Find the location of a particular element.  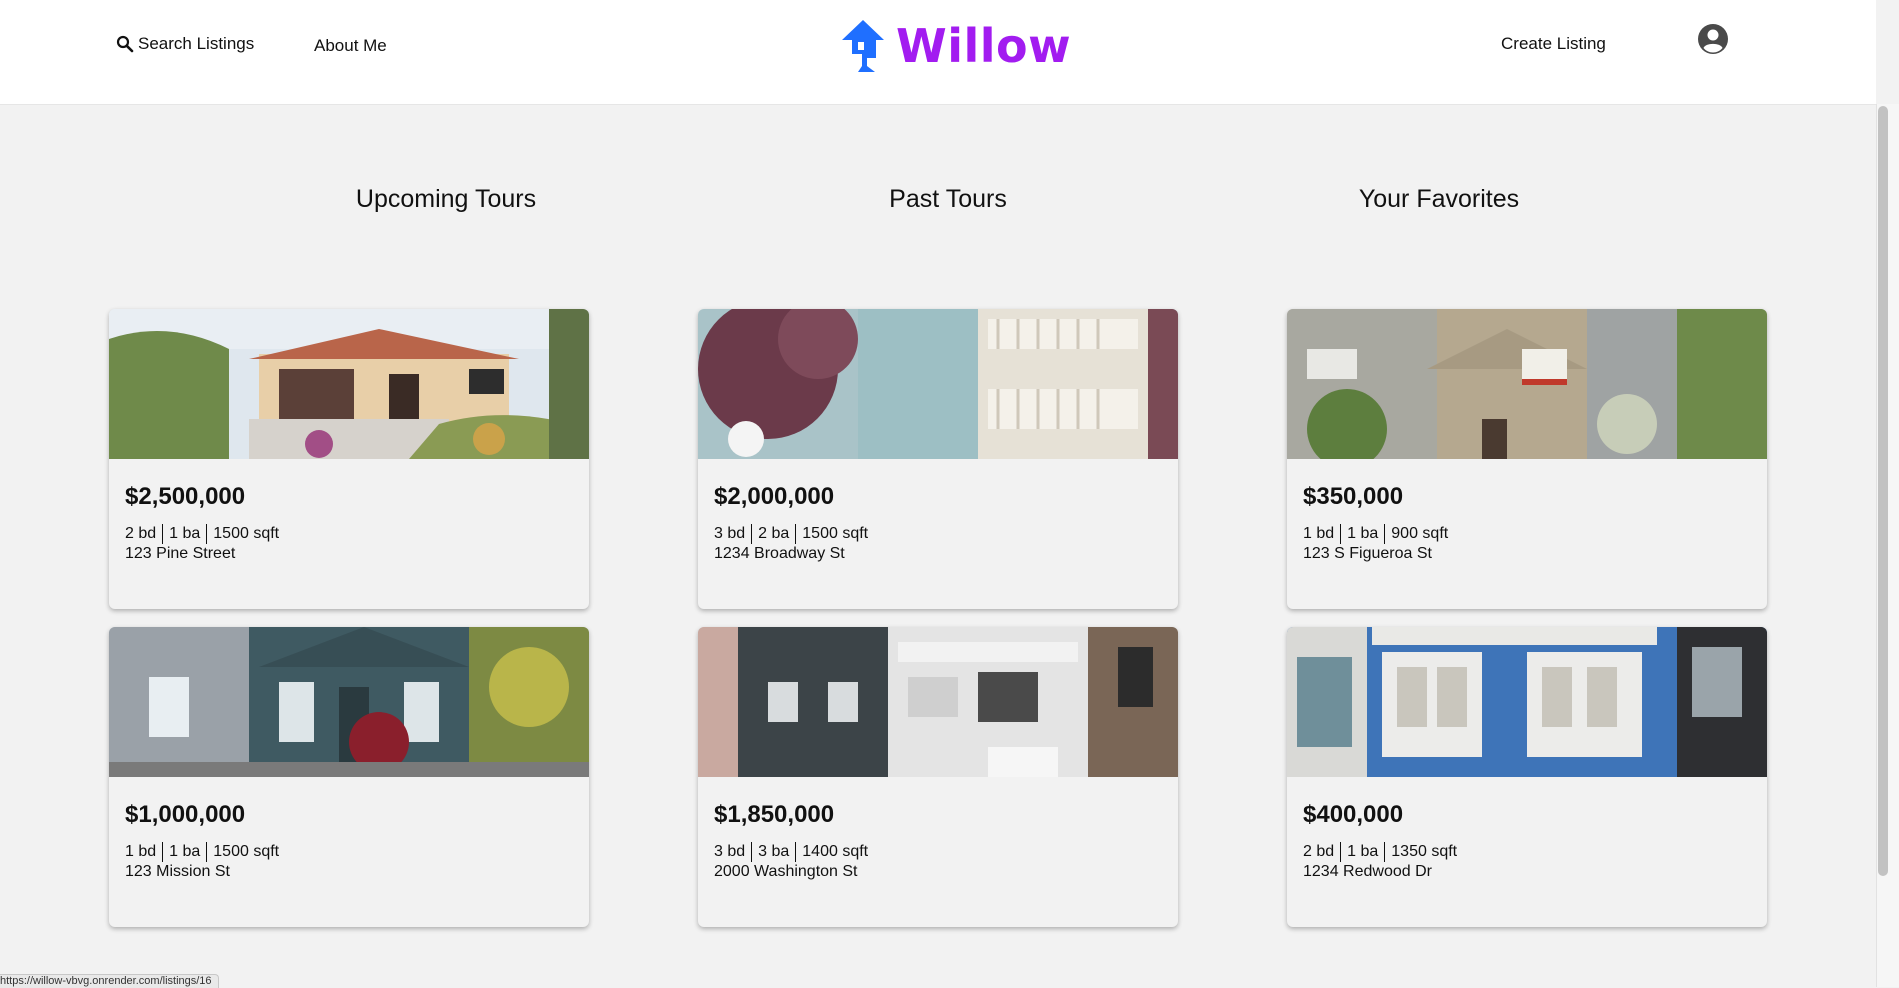

listing-address: 2000 Washington St is located at coordinates (786, 871).